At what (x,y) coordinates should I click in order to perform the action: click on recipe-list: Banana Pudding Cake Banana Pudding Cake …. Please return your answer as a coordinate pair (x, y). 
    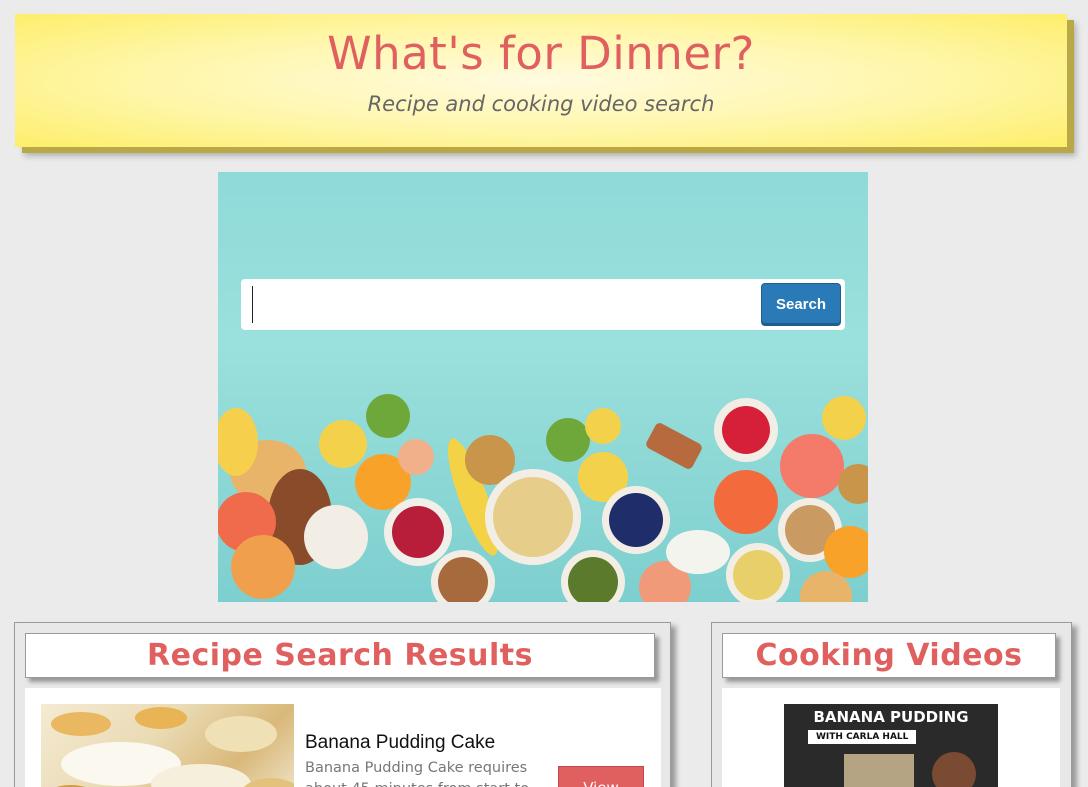
    Looking at the image, I should click on (343, 737).